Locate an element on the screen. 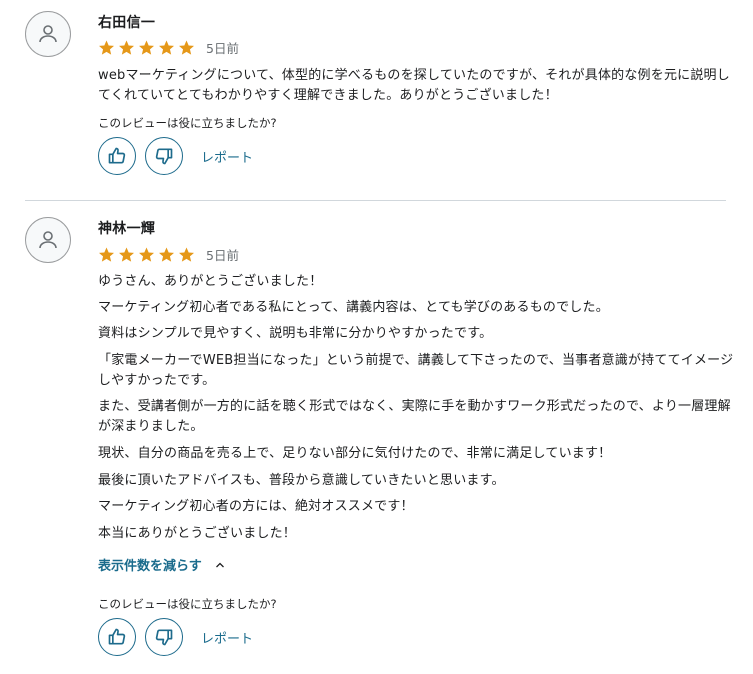 The image size is (753, 674). review-divider is located at coordinates (375, 200).